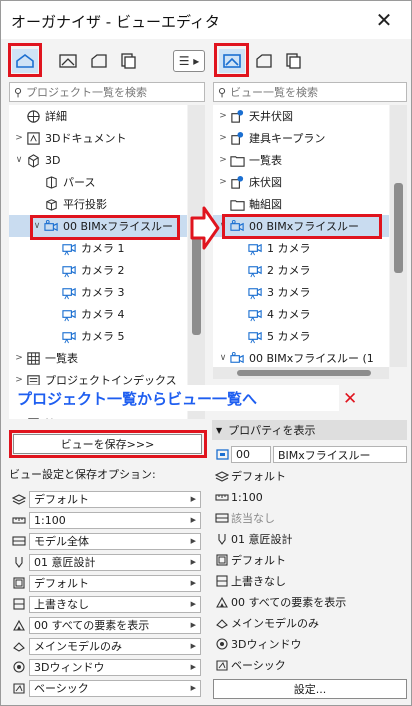  What do you see at coordinates (301, 292) in the screenshot?
I see `tree-item: 3 カメラ` at bounding box center [301, 292].